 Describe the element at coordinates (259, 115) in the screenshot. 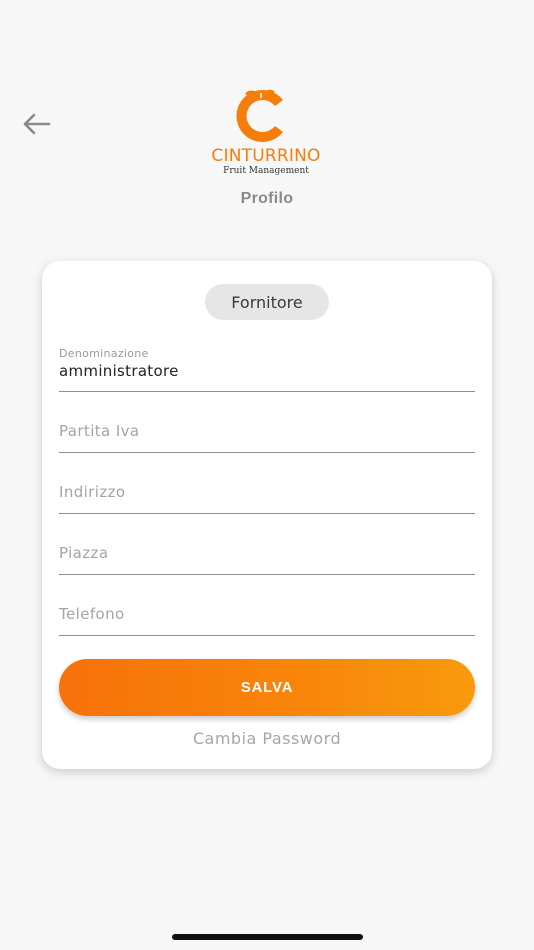

I see `logo-mark-icon` at that location.